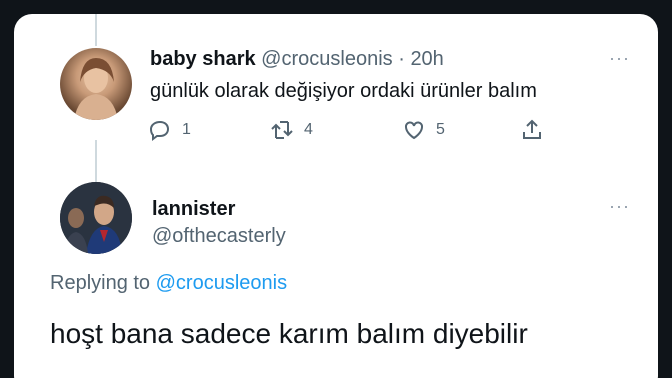 Image resolution: width=672 pixels, height=378 pixels. I want to click on display-name: baby shark, so click(203, 59).